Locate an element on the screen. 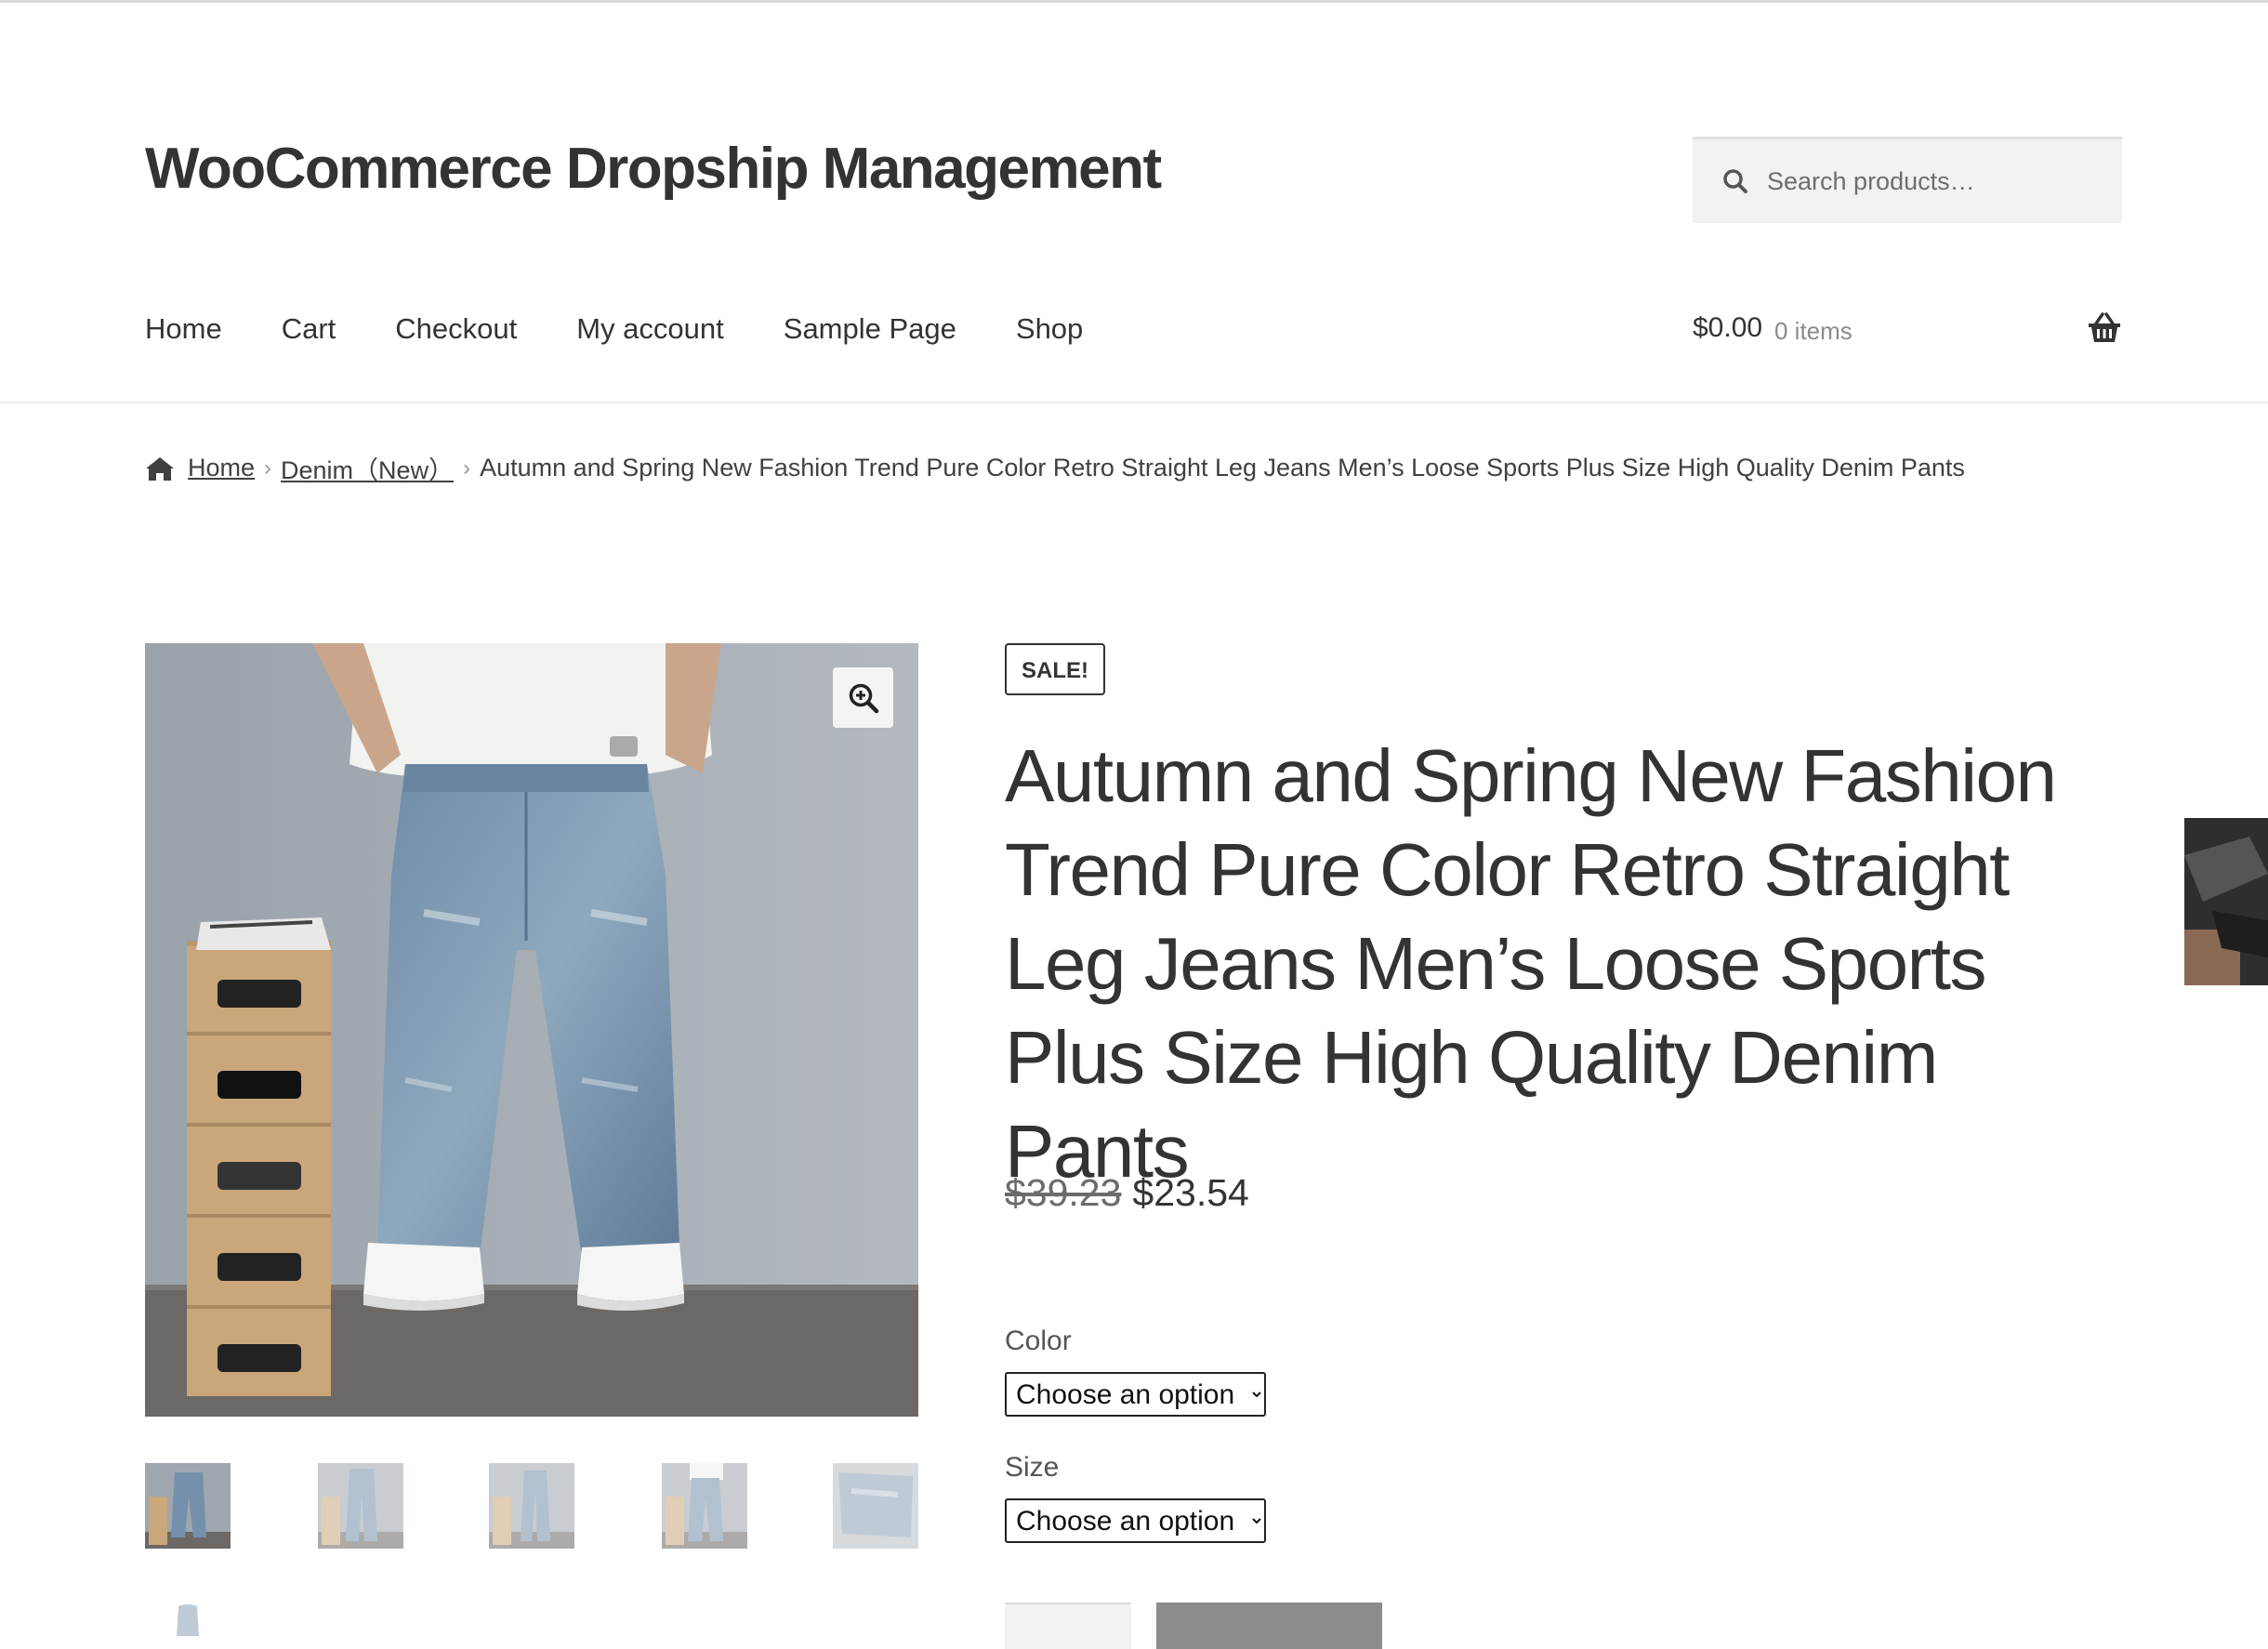 This screenshot has width=2268, height=1649. product-price: $39.23 $23.54 is located at coordinates (1127, 1193).